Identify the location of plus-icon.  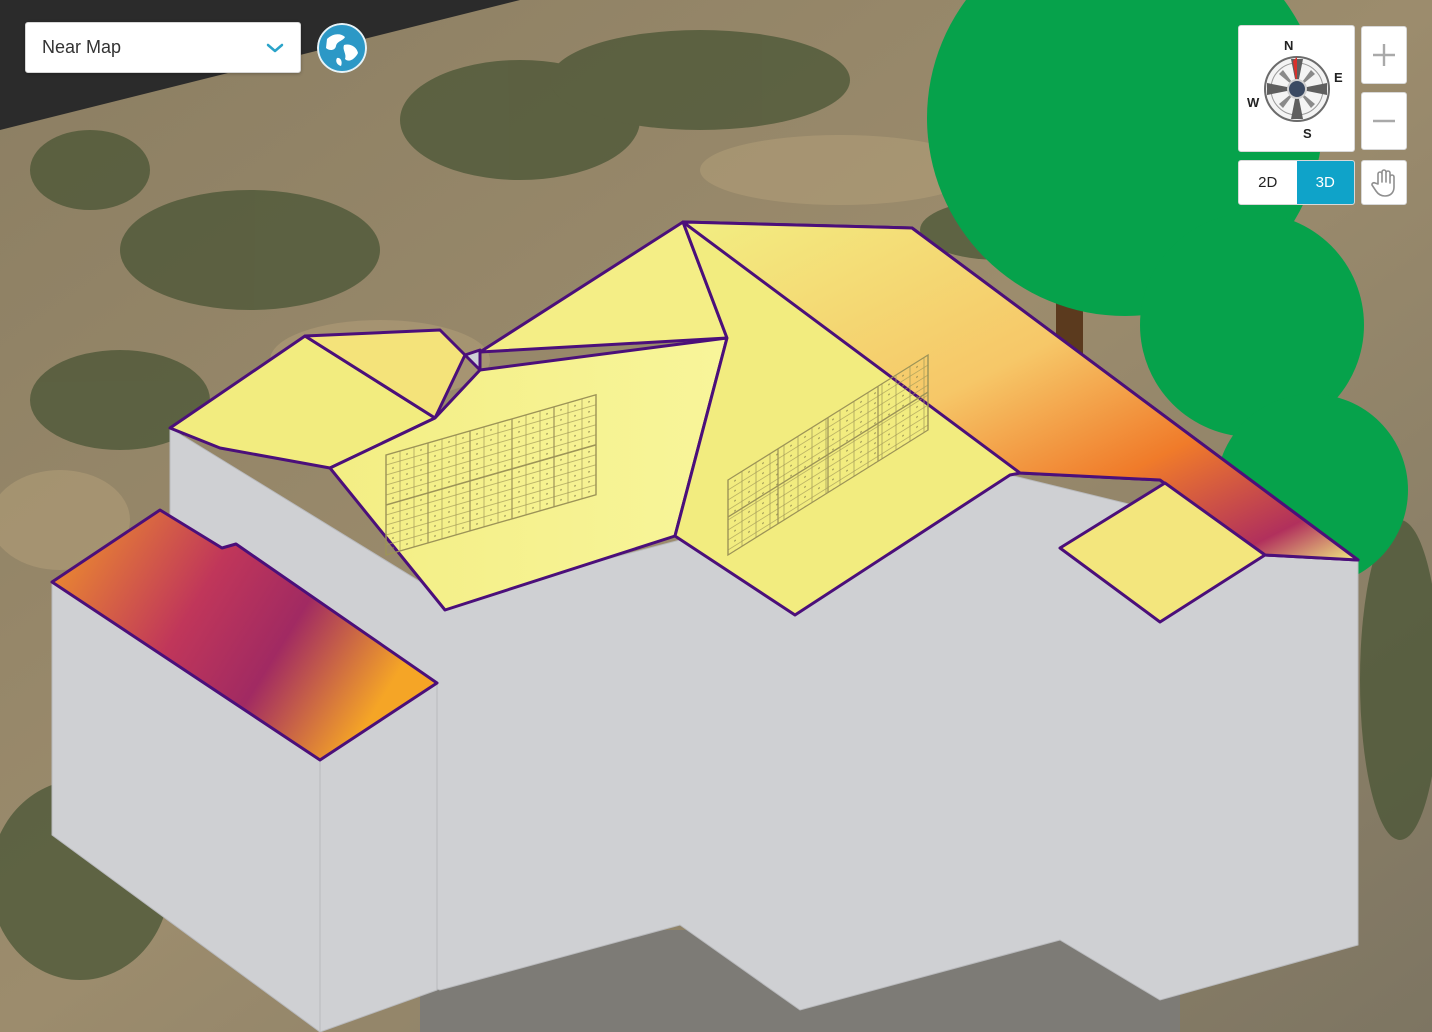
(1384, 55).